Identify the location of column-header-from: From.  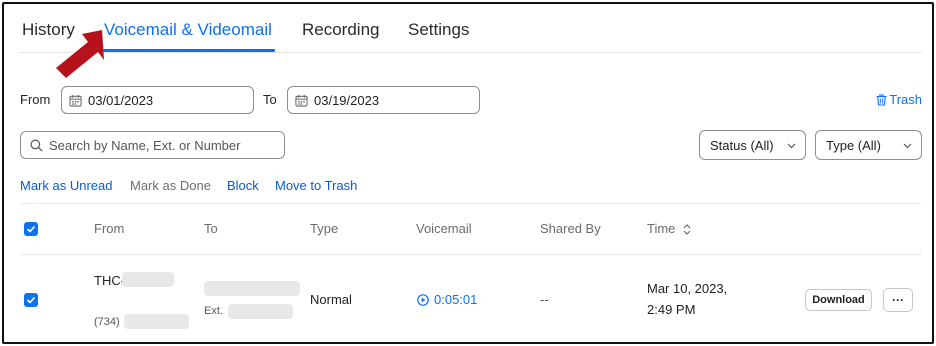
(109, 228).